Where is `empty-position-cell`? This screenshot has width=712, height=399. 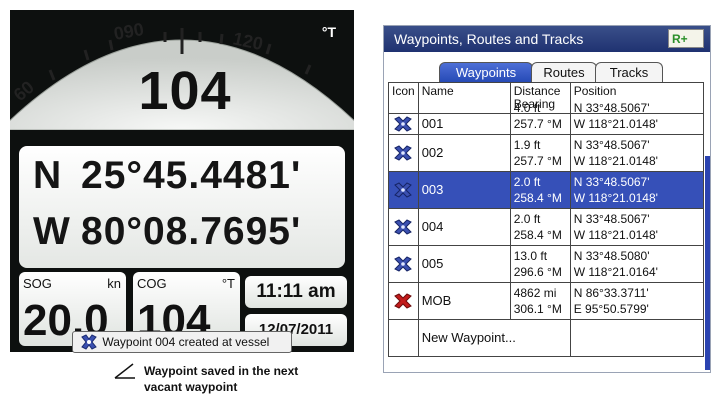
empty-position-cell is located at coordinates (636, 338).